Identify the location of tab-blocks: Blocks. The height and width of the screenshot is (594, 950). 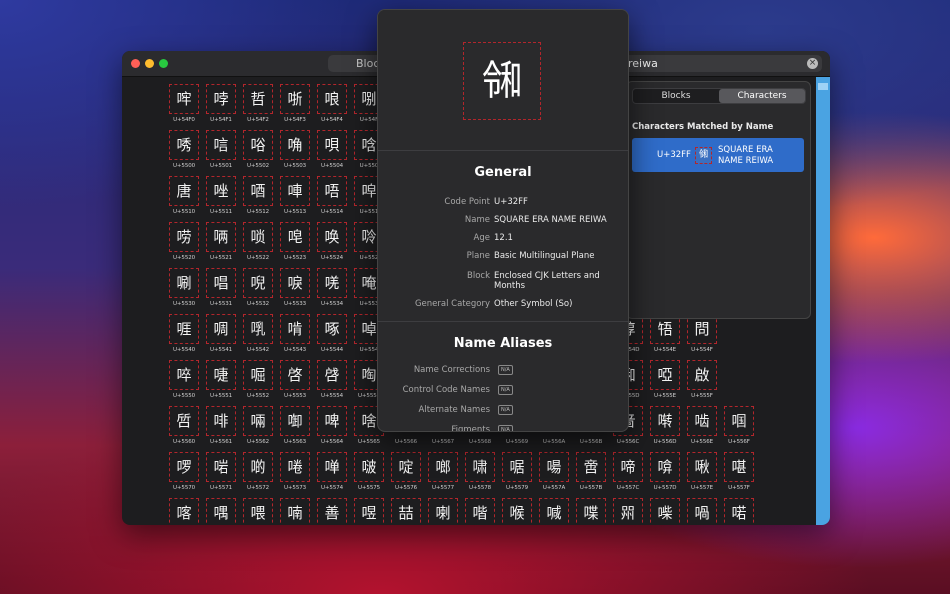
(676, 96).